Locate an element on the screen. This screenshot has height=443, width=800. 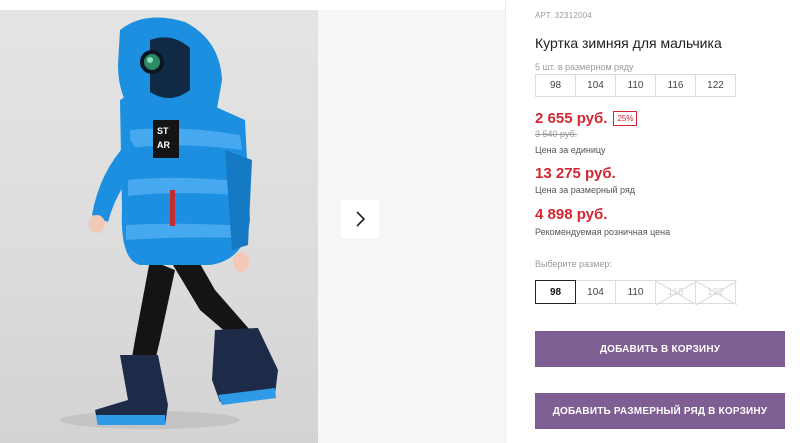
discount-badge: 25% is located at coordinates (625, 118).